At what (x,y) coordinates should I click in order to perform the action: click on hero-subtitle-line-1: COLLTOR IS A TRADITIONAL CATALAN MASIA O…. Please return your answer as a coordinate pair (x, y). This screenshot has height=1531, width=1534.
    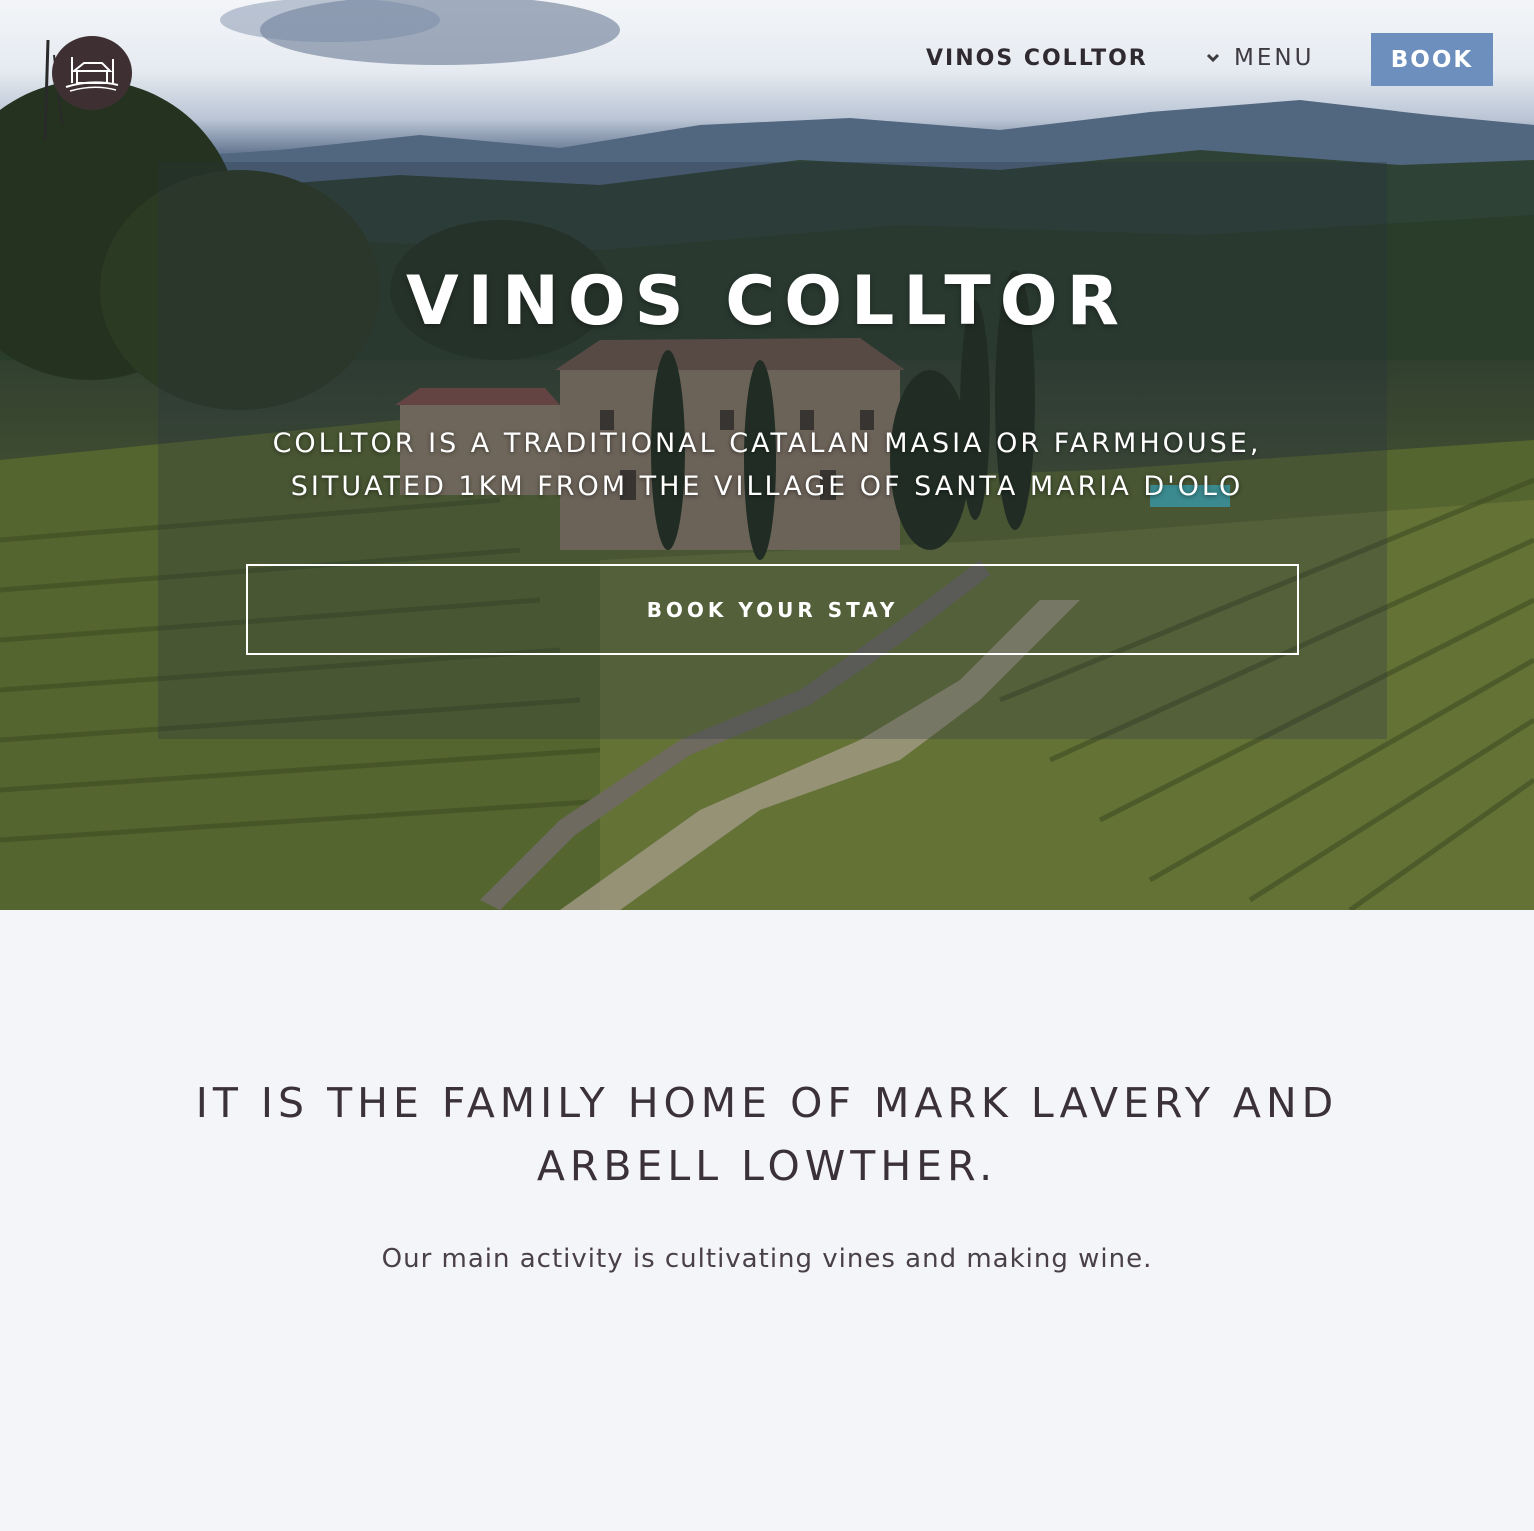
    Looking at the image, I should click on (767, 443).